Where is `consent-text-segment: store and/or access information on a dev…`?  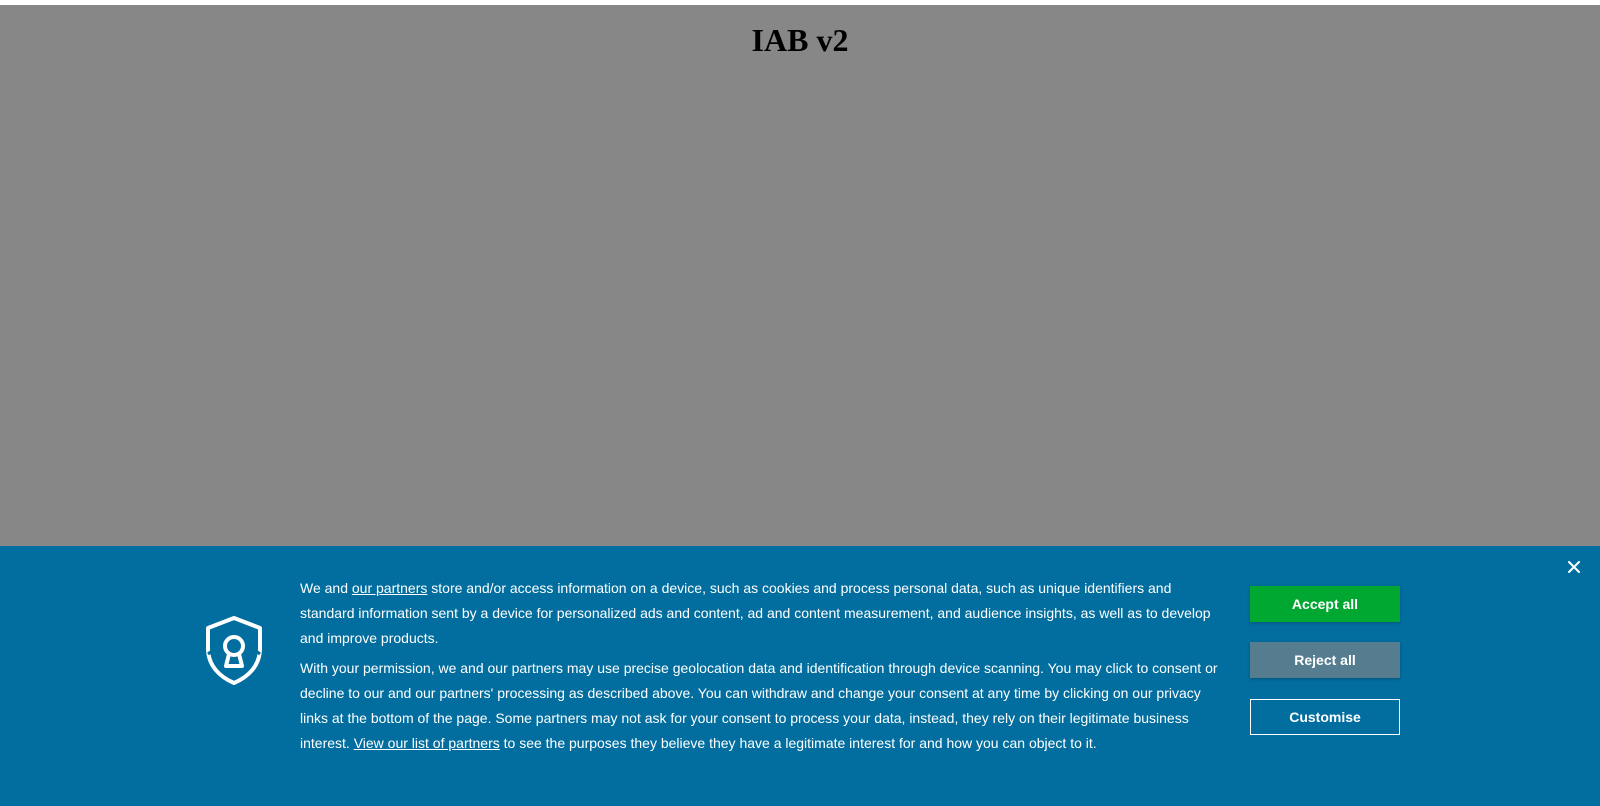 consent-text-segment: store and/or access information on a dev… is located at coordinates (755, 613).